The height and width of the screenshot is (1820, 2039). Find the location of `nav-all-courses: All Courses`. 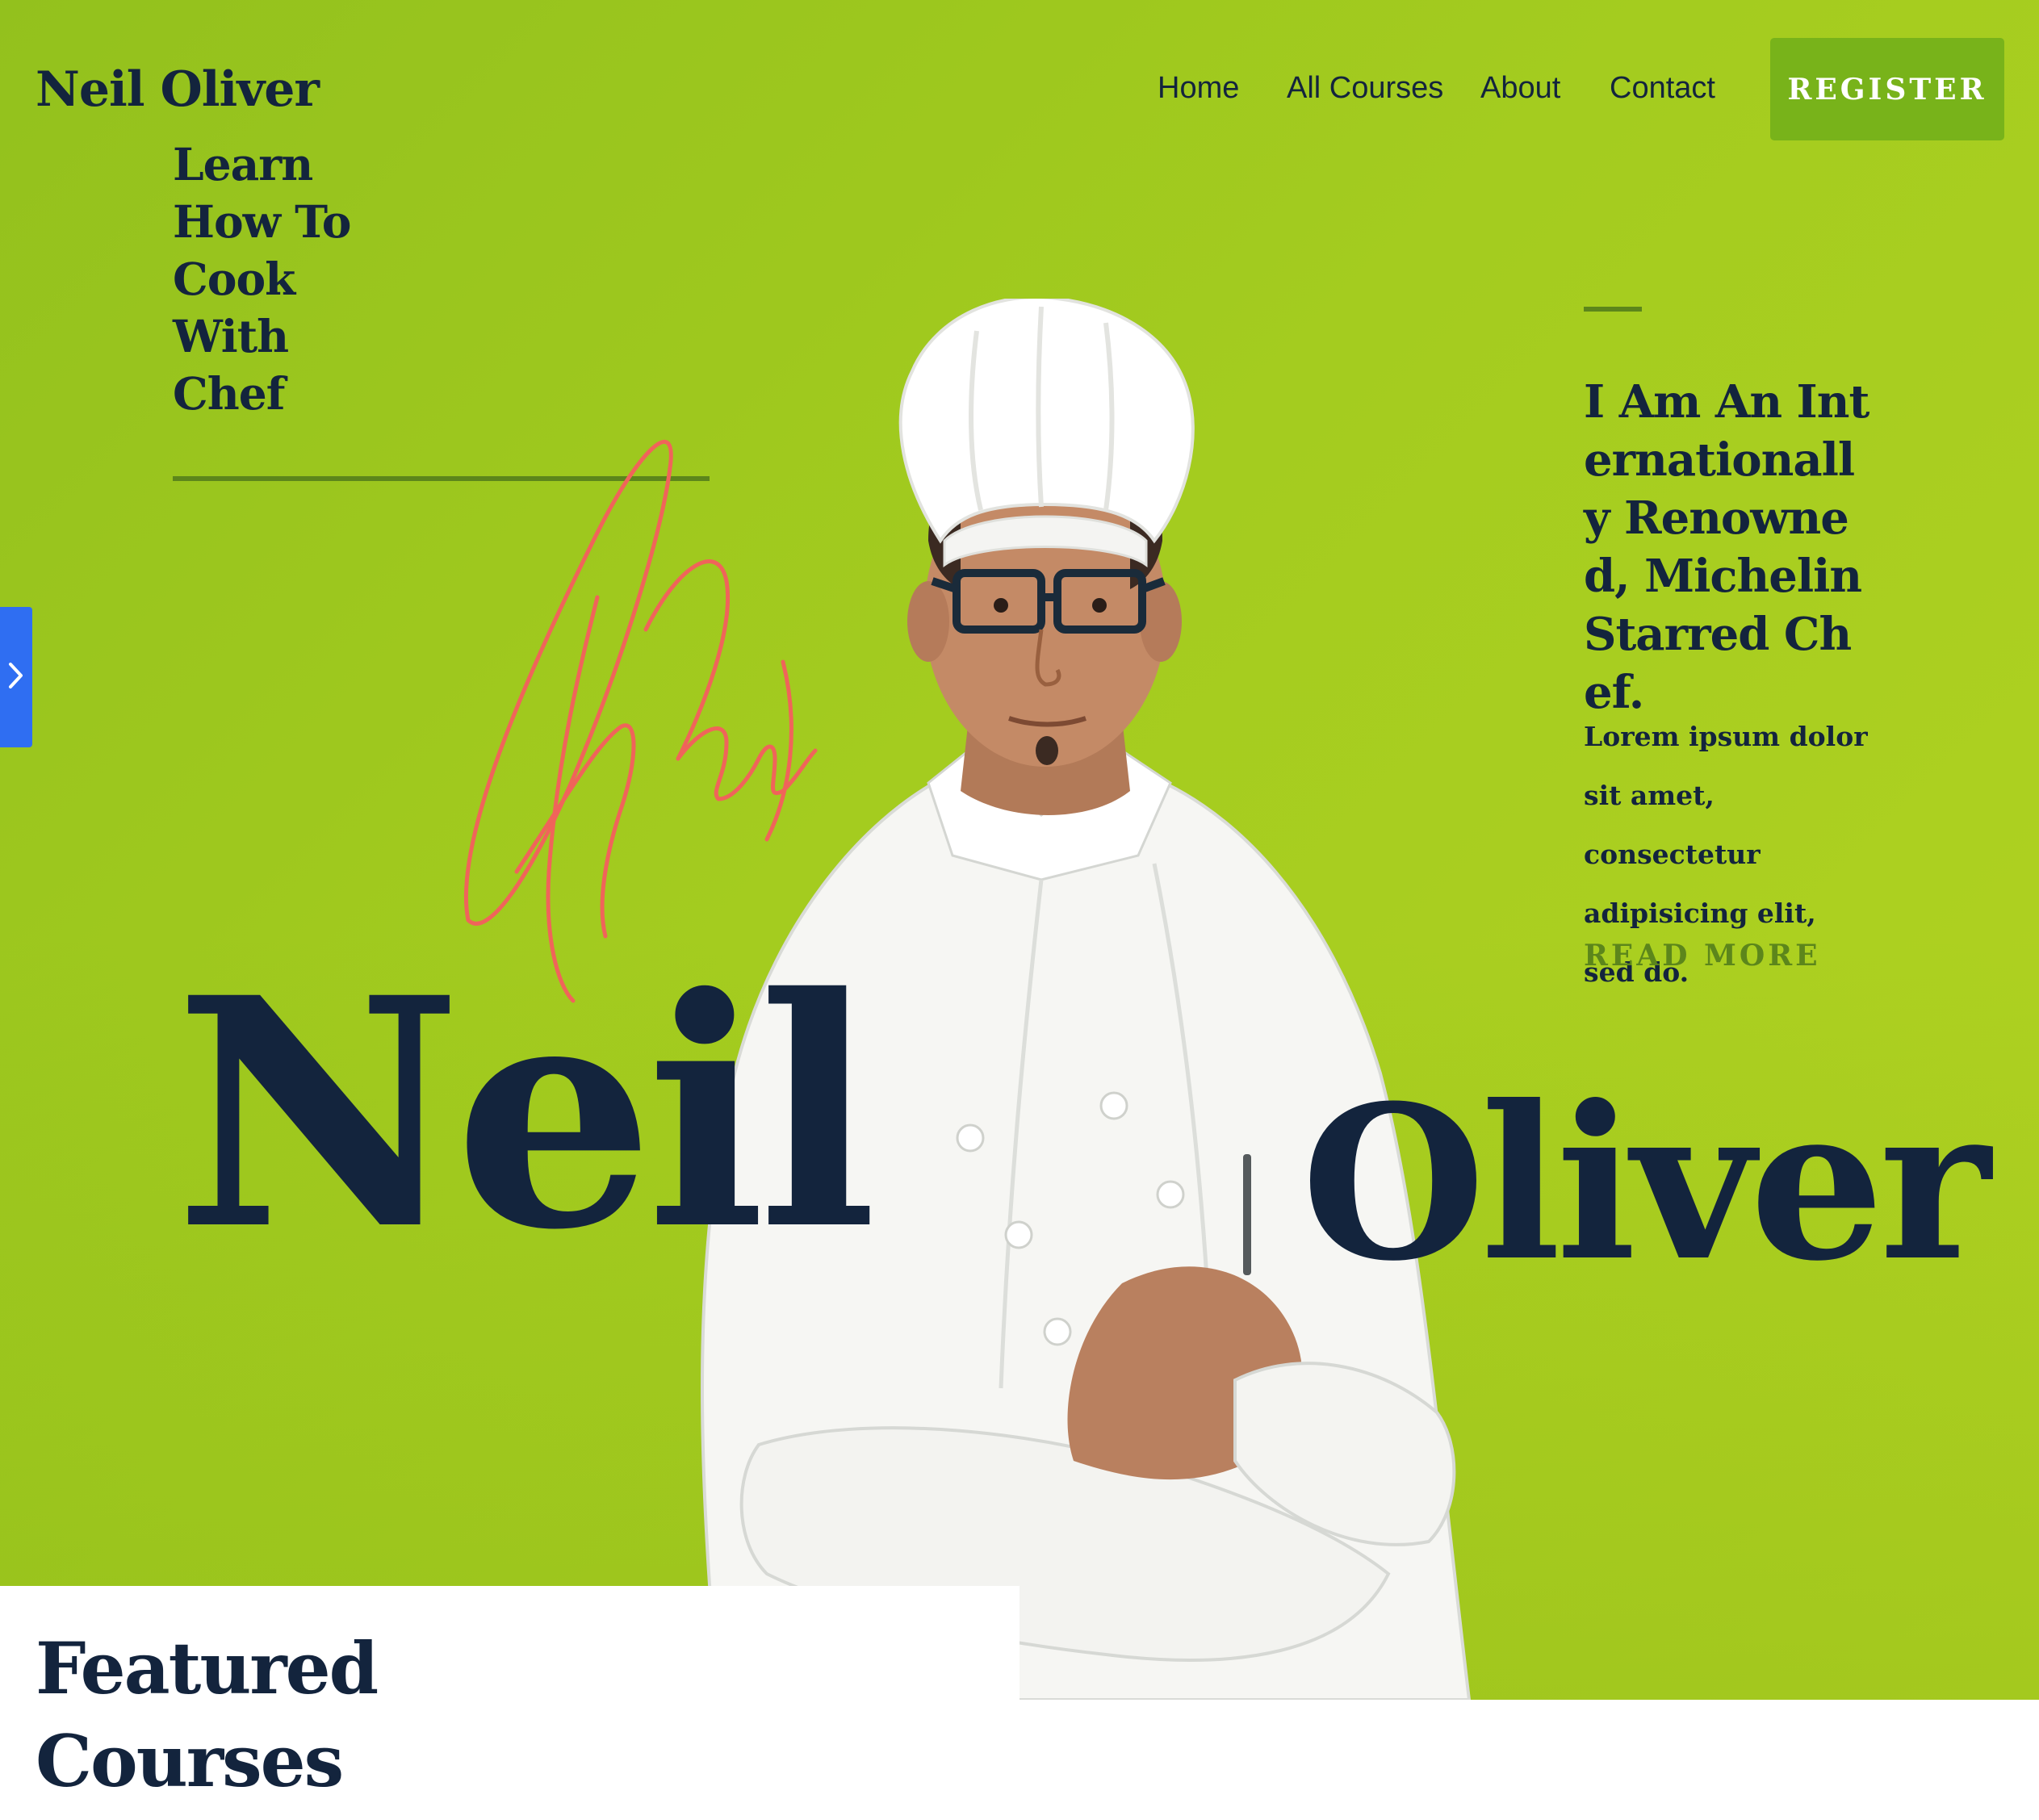

nav-all-courses: All Courses is located at coordinates (1365, 88).